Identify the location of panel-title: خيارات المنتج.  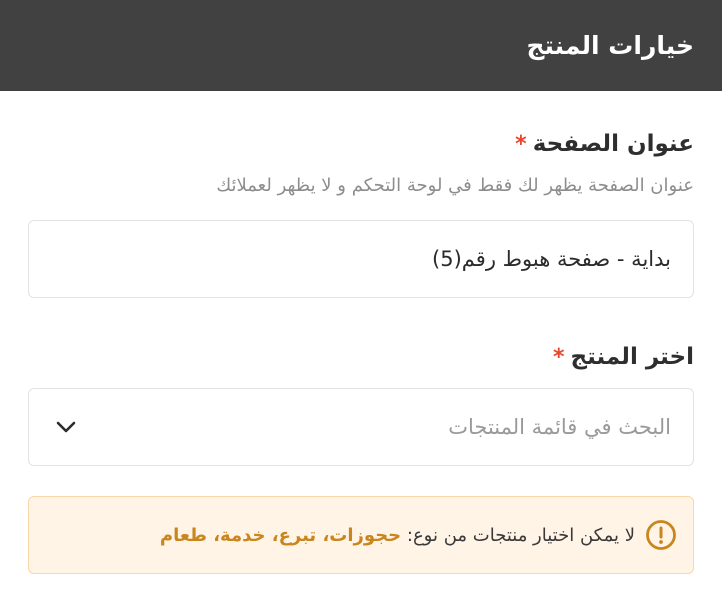
(610, 45).